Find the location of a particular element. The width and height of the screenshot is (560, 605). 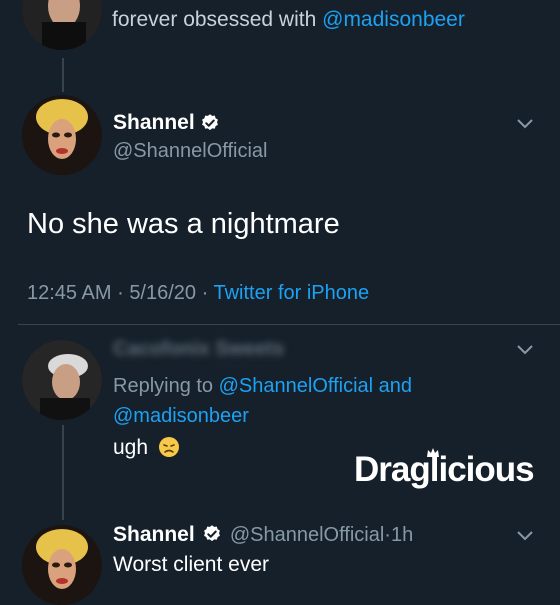

avatar-madison is located at coordinates (62, 25).